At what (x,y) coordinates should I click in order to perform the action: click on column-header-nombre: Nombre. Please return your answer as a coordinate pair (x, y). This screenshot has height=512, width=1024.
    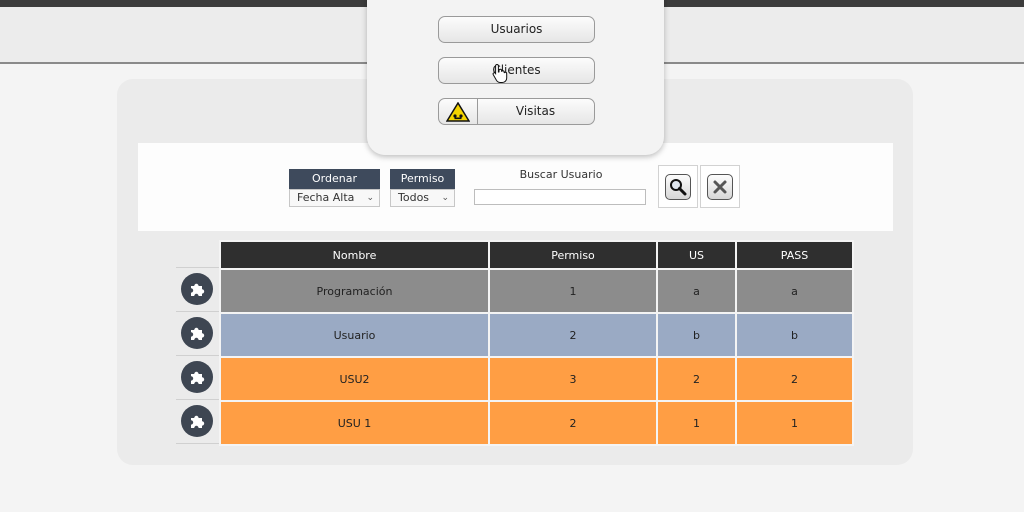
    Looking at the image, I should click on (354, 255).